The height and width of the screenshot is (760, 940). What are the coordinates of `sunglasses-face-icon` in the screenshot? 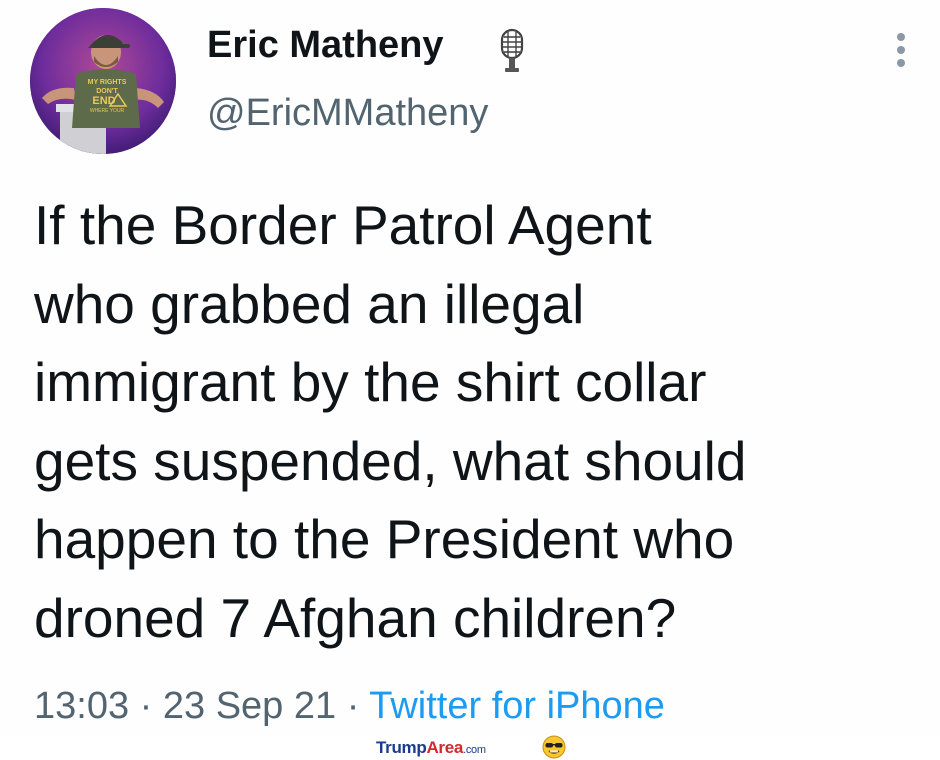 It's located at (554, 747).